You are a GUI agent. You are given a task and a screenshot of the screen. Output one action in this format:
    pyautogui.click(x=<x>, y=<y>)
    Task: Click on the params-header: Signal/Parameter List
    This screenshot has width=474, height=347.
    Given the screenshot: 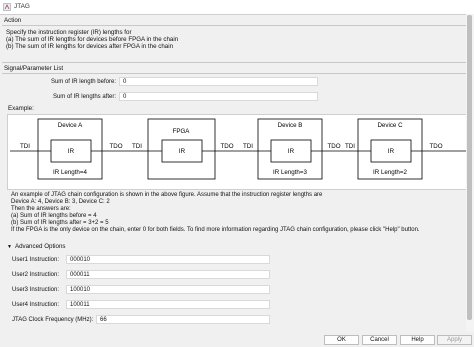 What is the action you would take?
    pyautogui.click(x=34, y=68)
    